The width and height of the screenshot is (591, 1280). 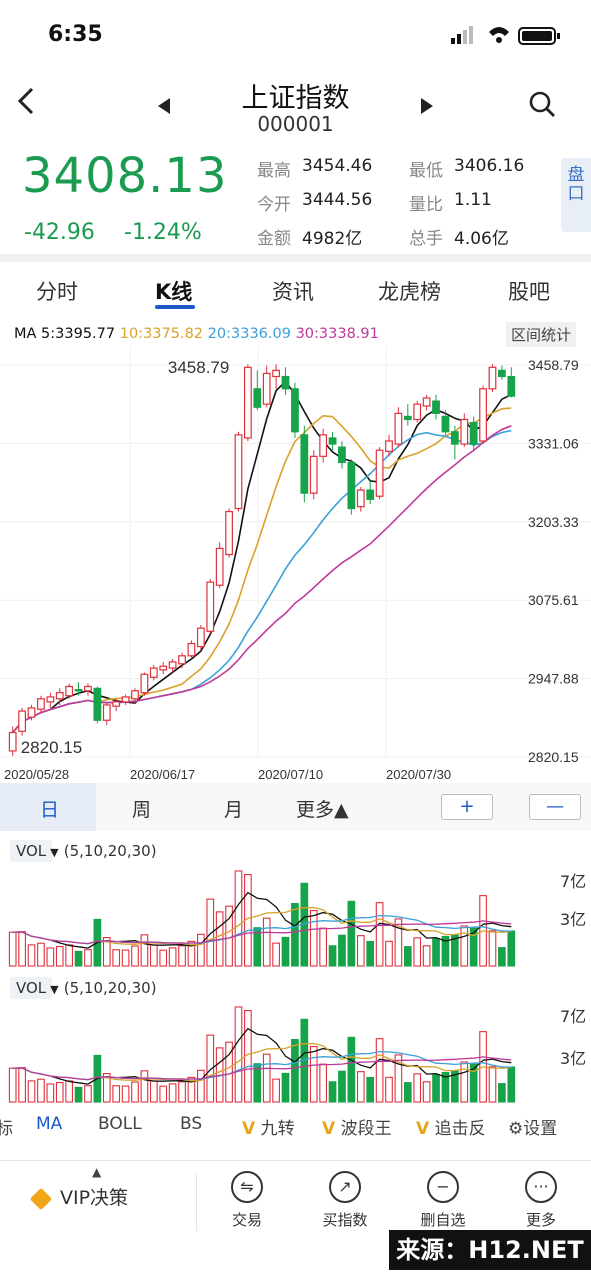 What do you see at coordinates (36, 774) in the screenshot?
I see `x-tick-label: 2020/05/28` at bounding box center [36, 774].